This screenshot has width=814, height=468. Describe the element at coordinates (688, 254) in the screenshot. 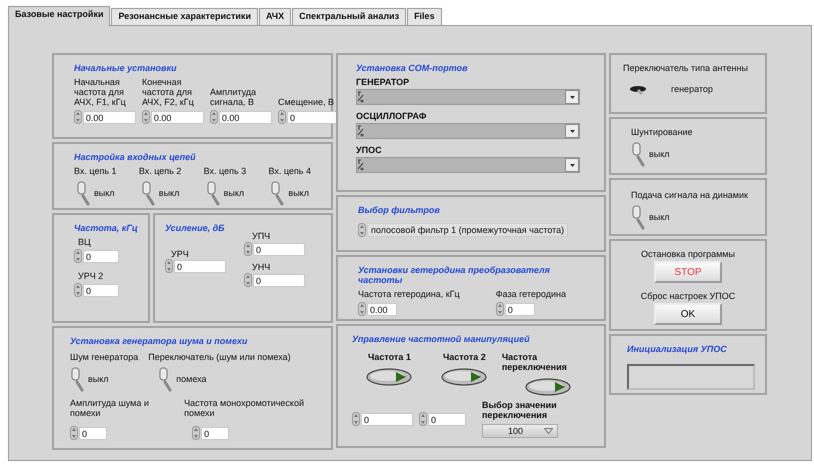

I see `field-label: Остановка программы` at that location.